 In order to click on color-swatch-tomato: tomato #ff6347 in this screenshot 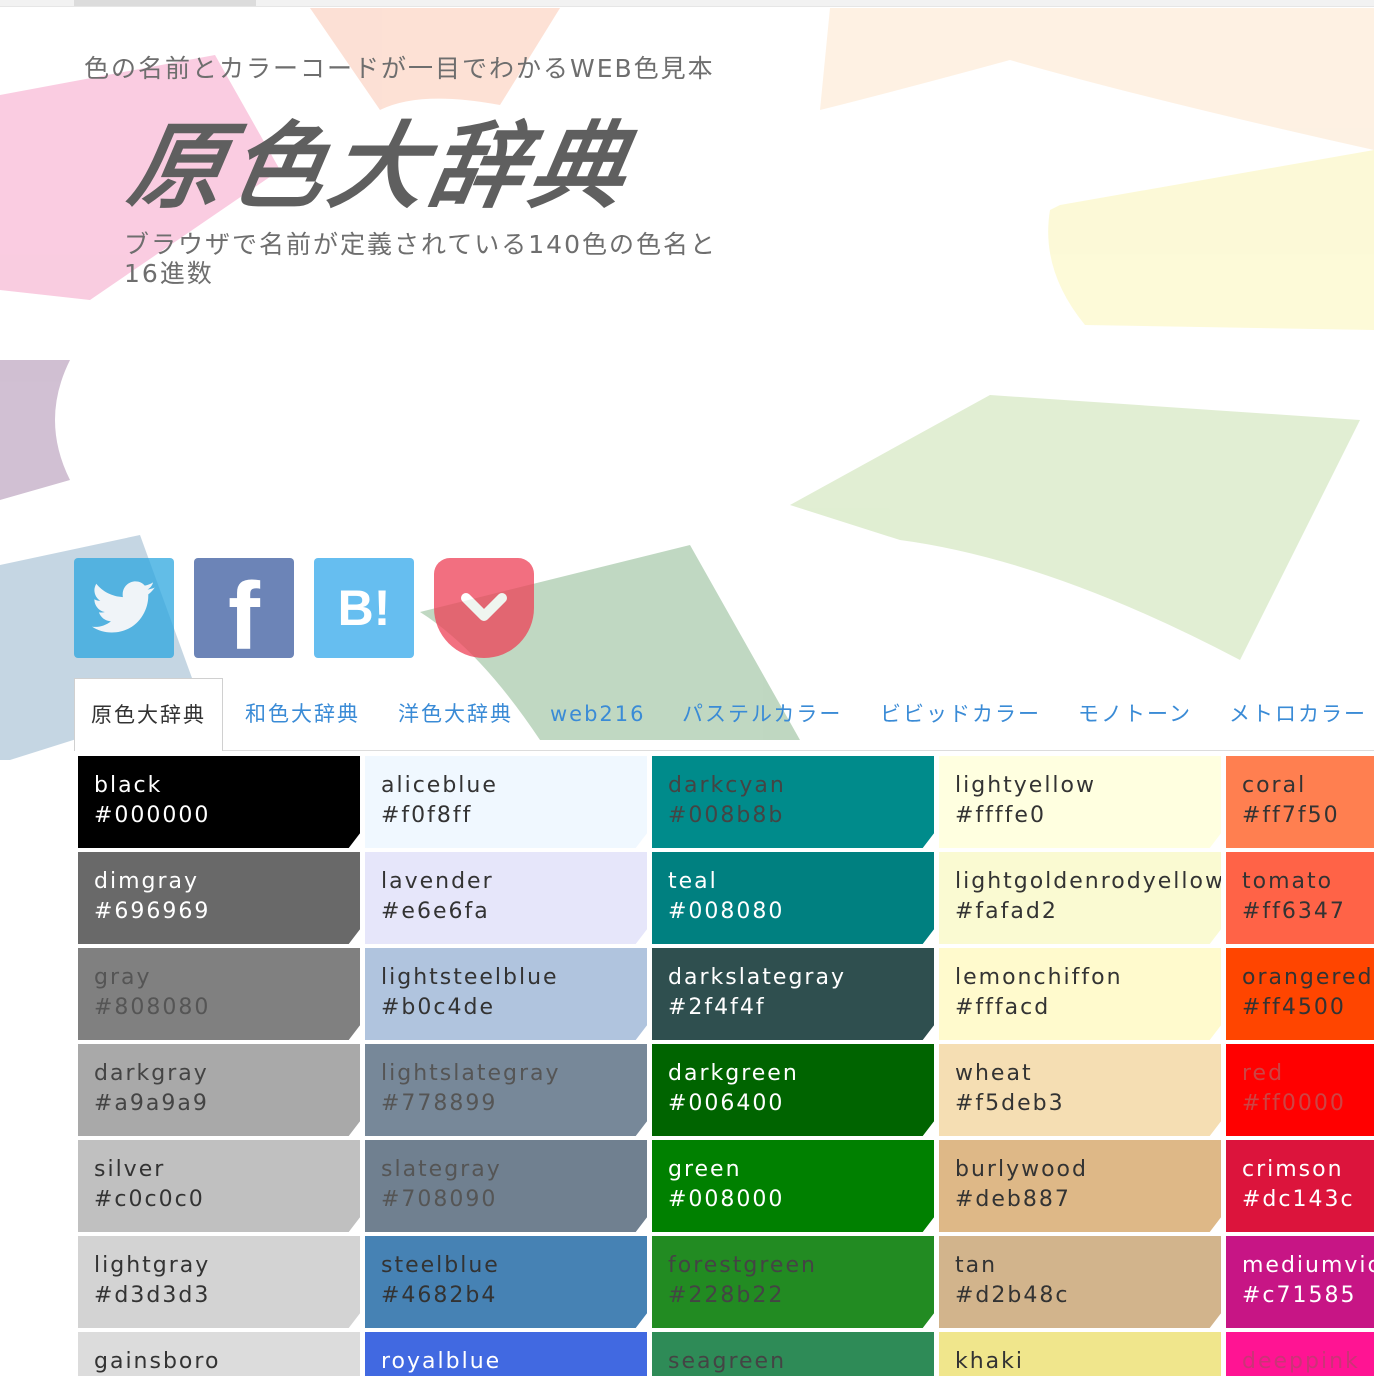, I will do `click(1300, 898)`.